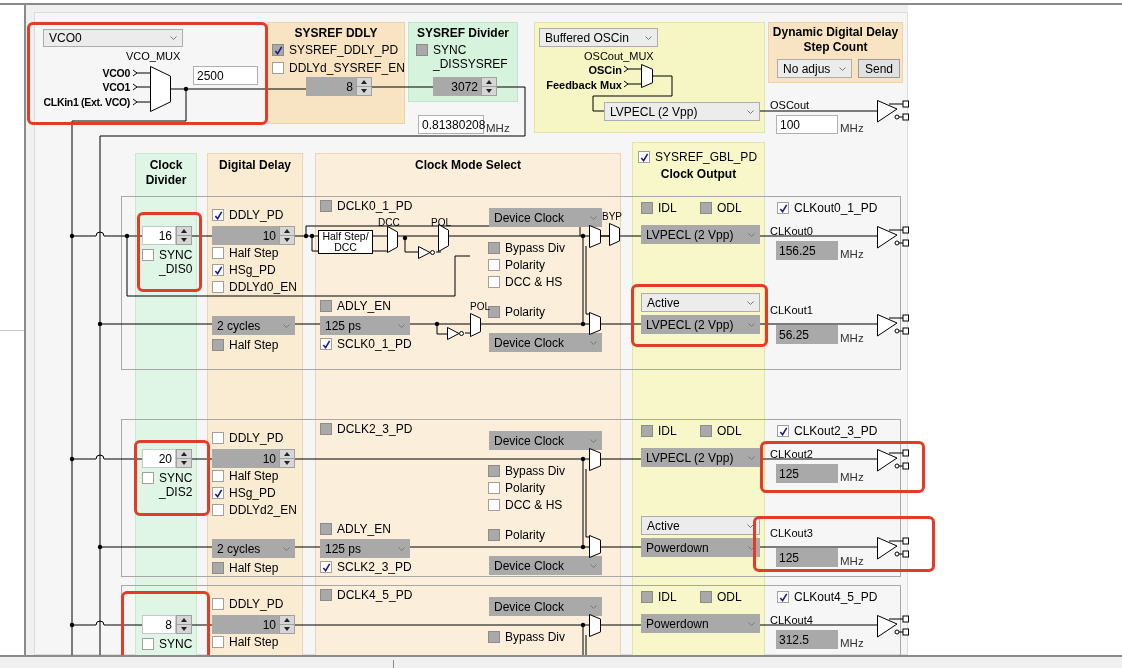  Describe the element at coordinates (807, 124) in the screenshot. I see `frequency-field: 100` at that location.